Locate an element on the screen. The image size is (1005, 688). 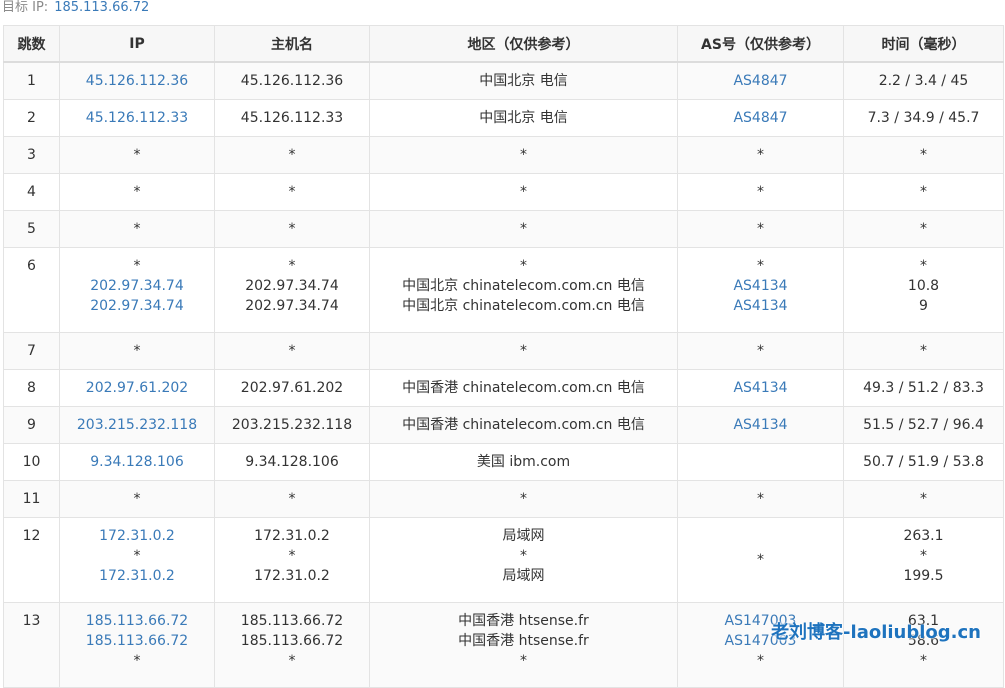
target-ip-value: 185.113.66.72 is located at coordinates (102, 7).